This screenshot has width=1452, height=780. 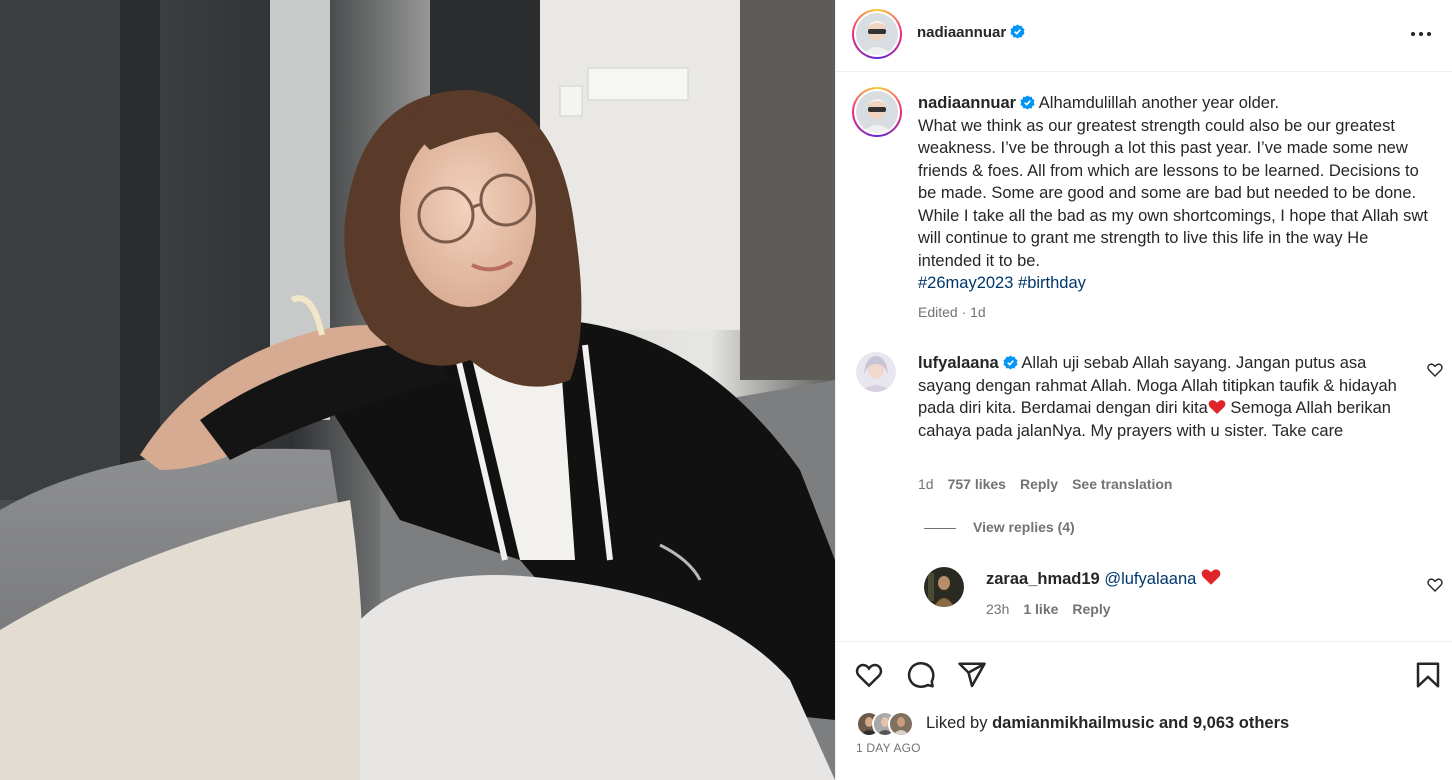 What do you see at coordinates (1150, 579) in the screenshot?
I see `reply-mention: @lufyalaana` at bounding box center [1150, 579].